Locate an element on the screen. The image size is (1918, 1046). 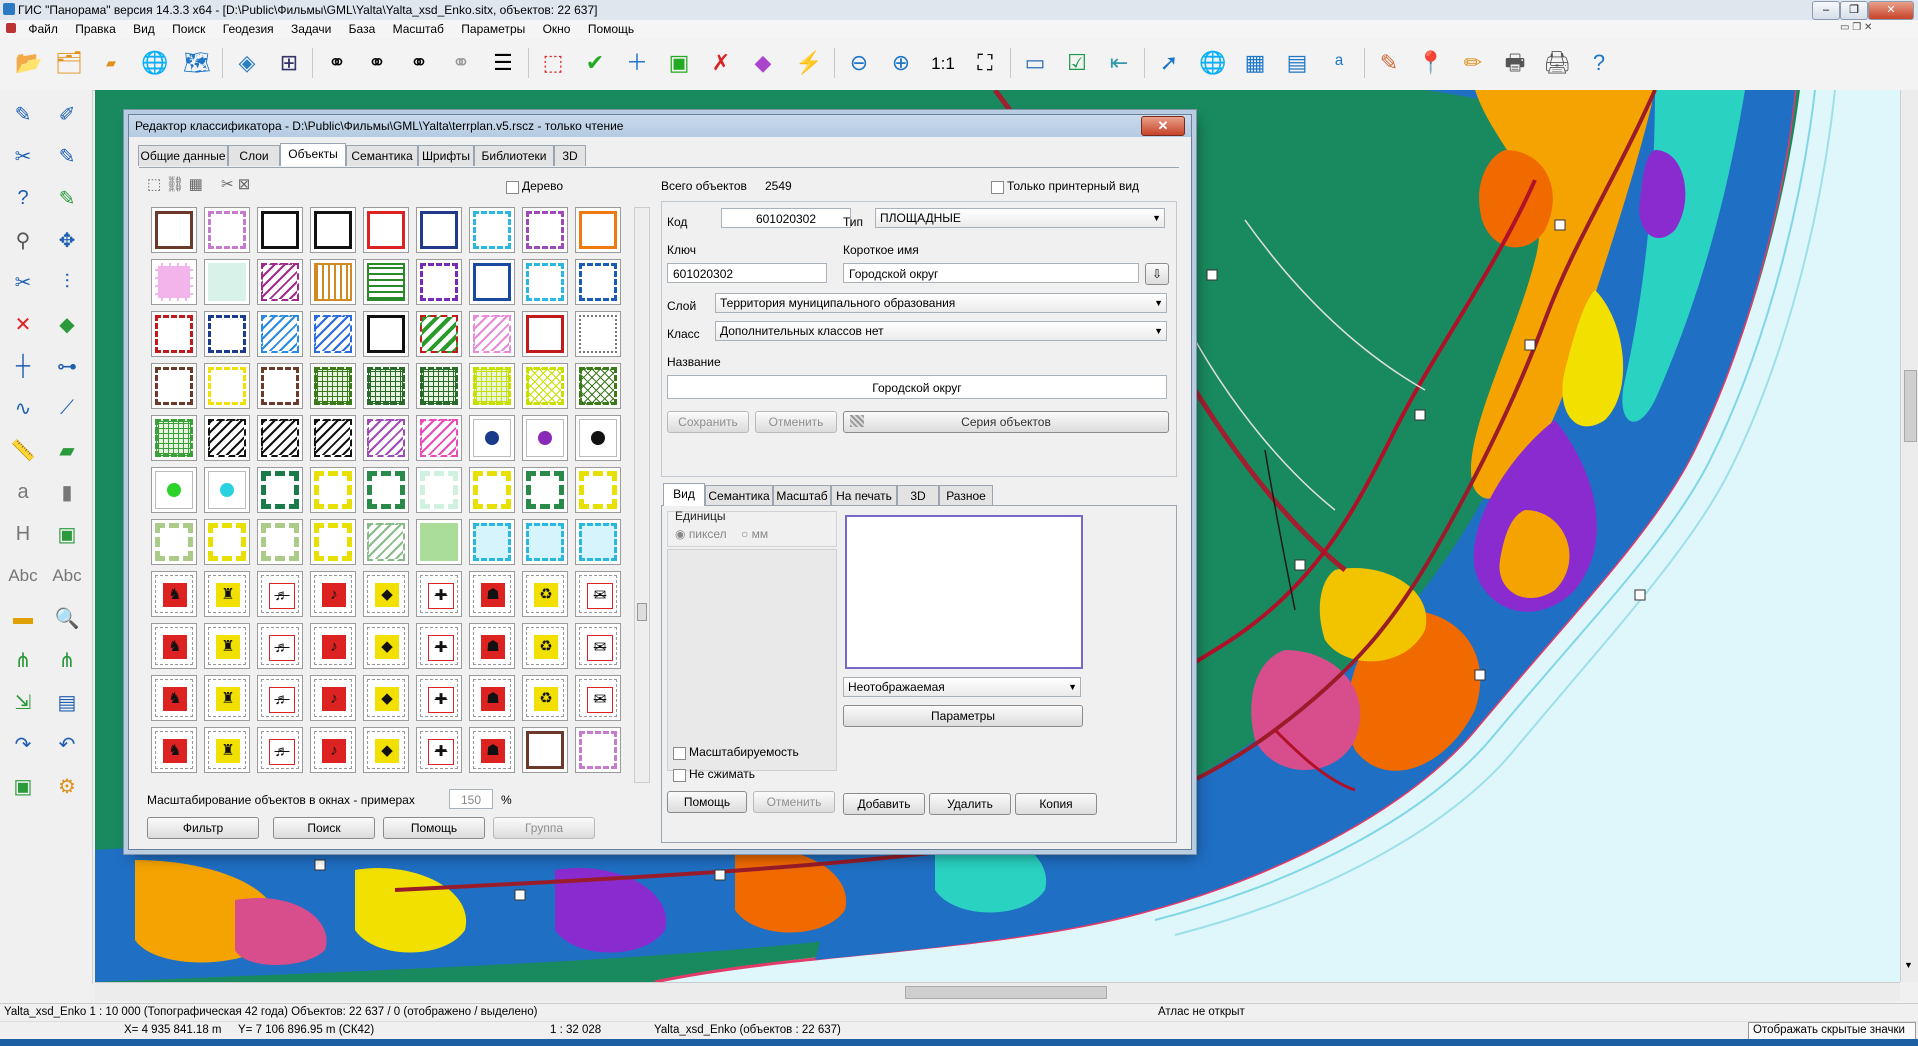
tree-checkbox is located at coordinates (512, 187).